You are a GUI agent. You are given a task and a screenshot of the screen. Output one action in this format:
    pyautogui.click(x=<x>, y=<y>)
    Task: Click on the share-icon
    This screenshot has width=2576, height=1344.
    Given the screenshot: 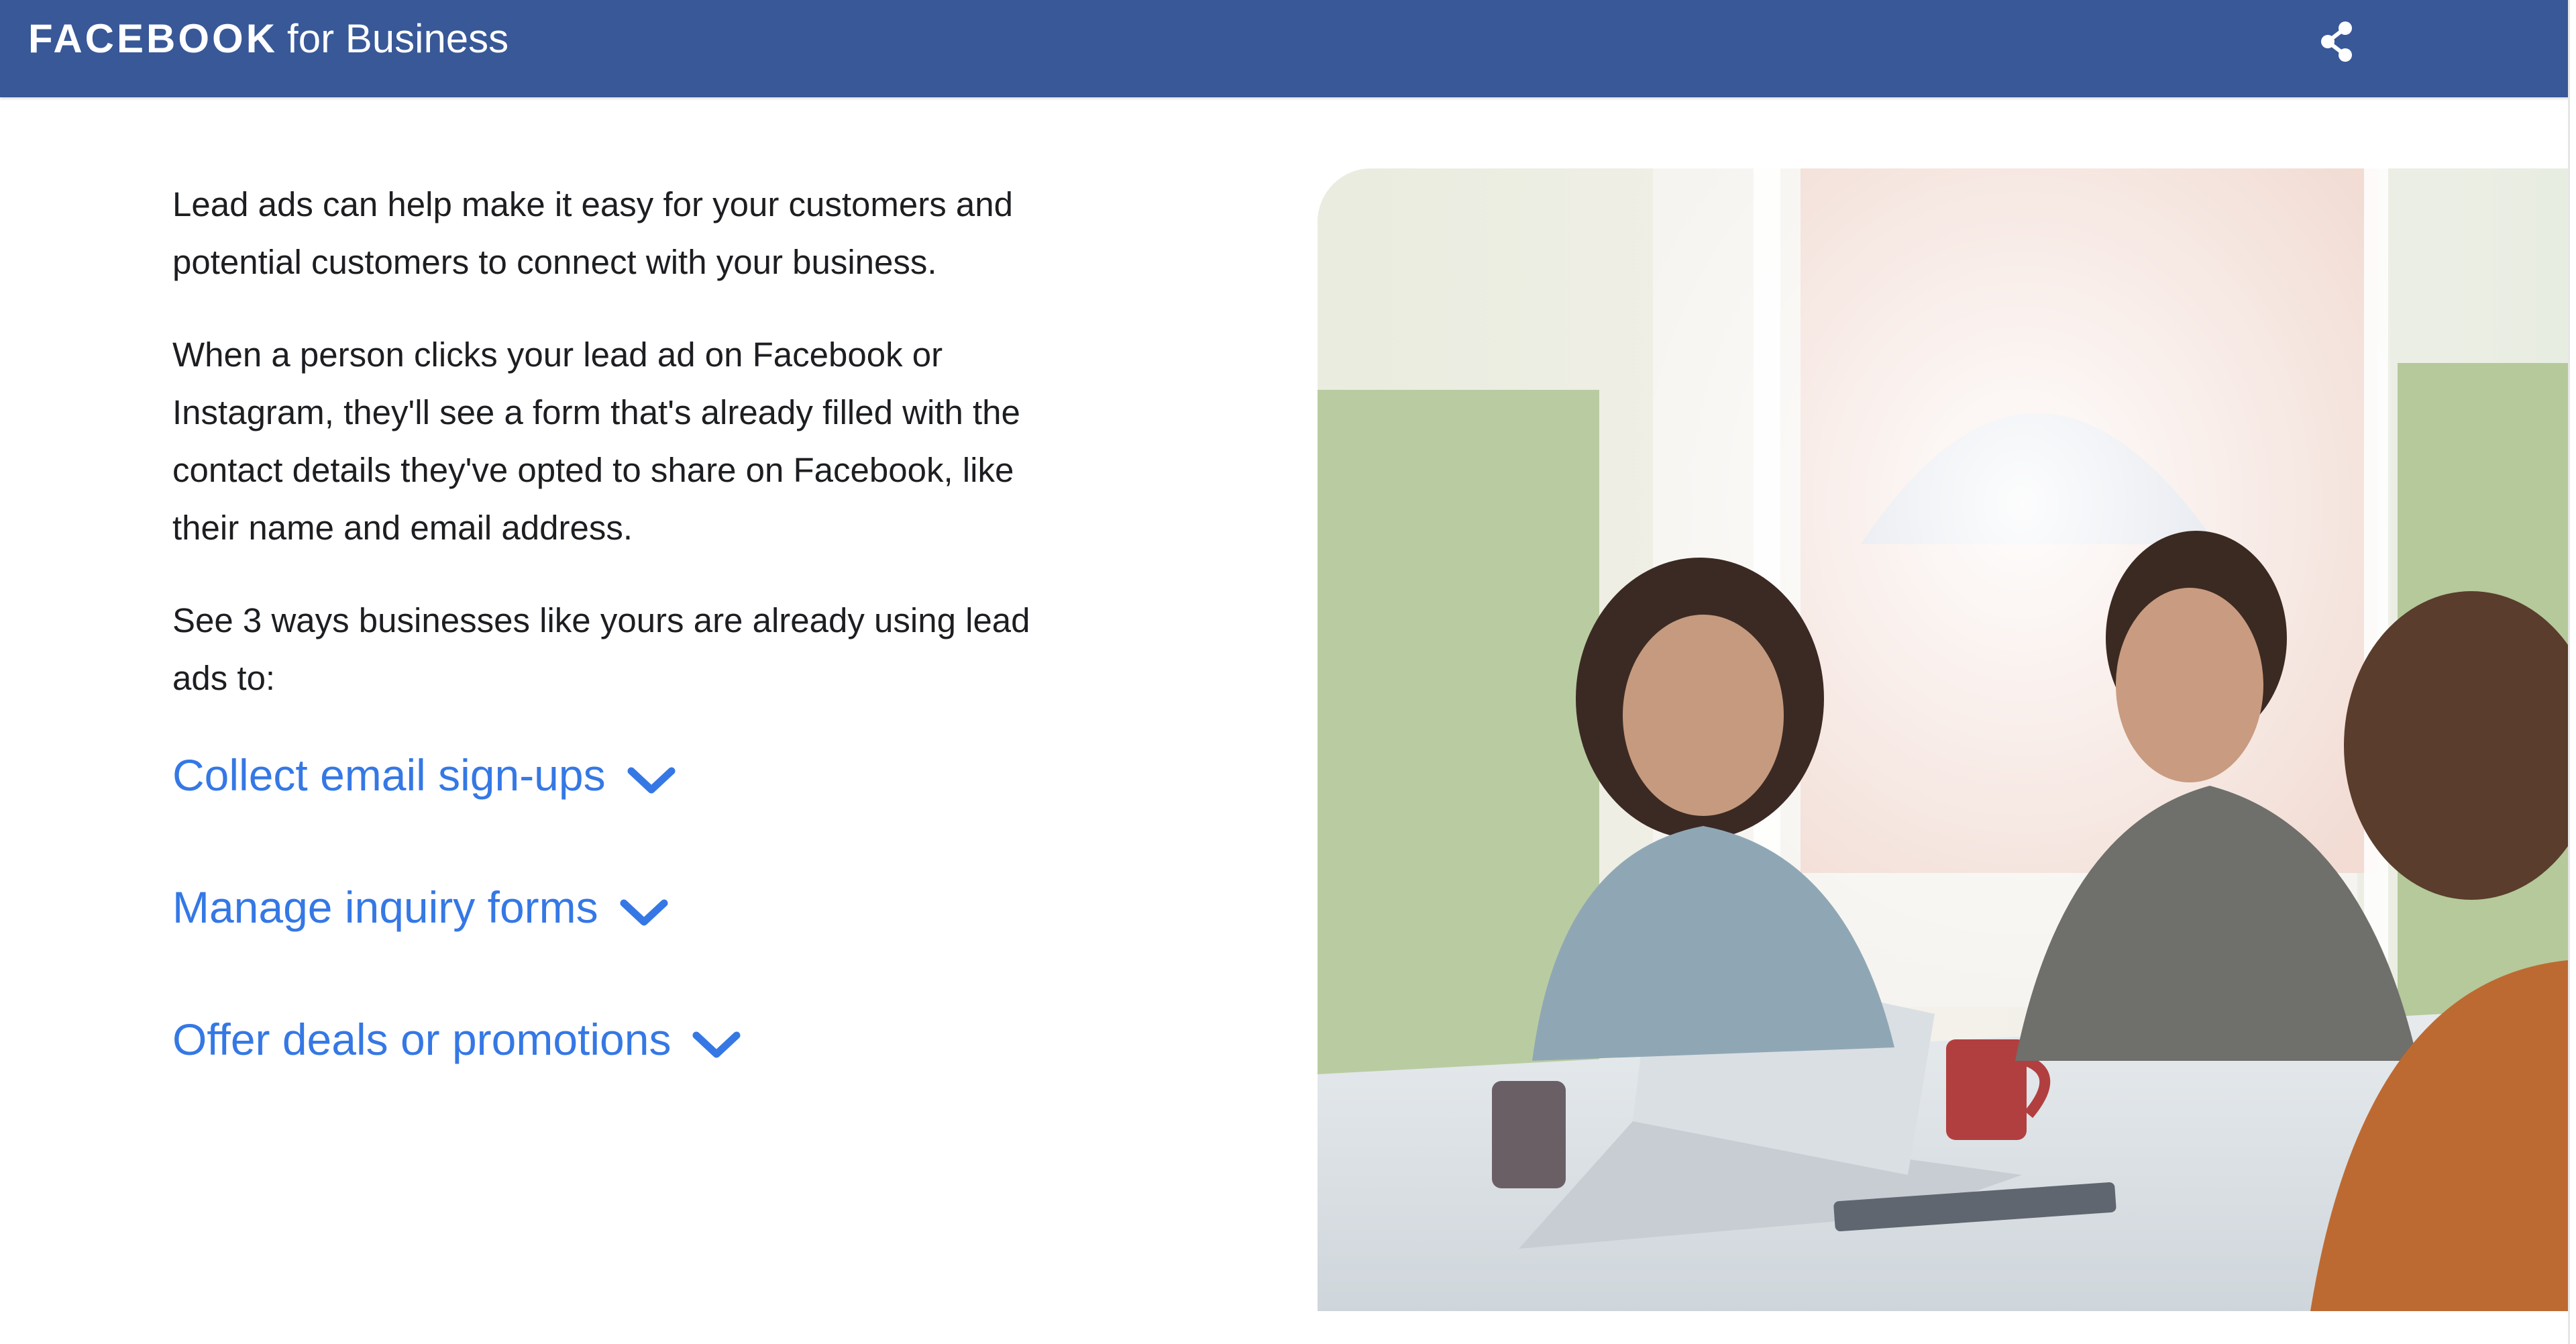 What is the action you would take?
    pyautogui.click(x=2336, y=41)
    